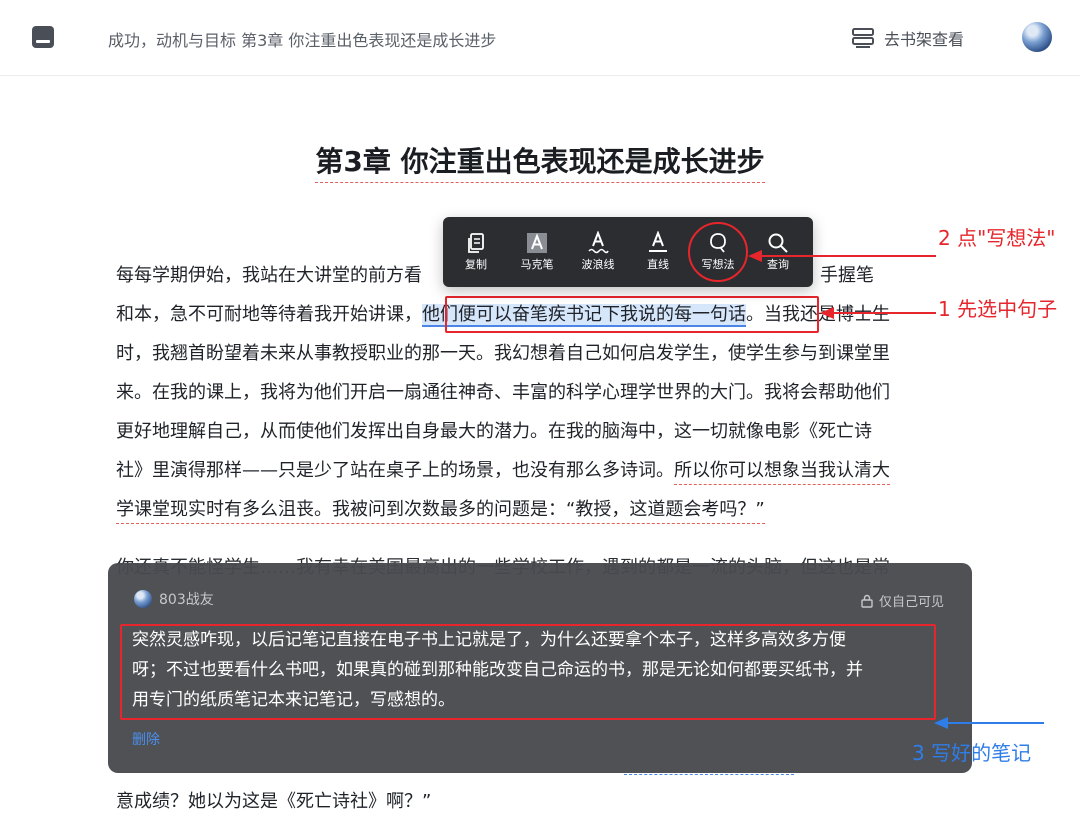 Image resolution: width=1080 pixels, height=824 pixels. Describe the element at coordinates (269, 275) in the screenshot. I see `text-segment: 每每学期伊始，我站在大讲堂的前方看` at that location.